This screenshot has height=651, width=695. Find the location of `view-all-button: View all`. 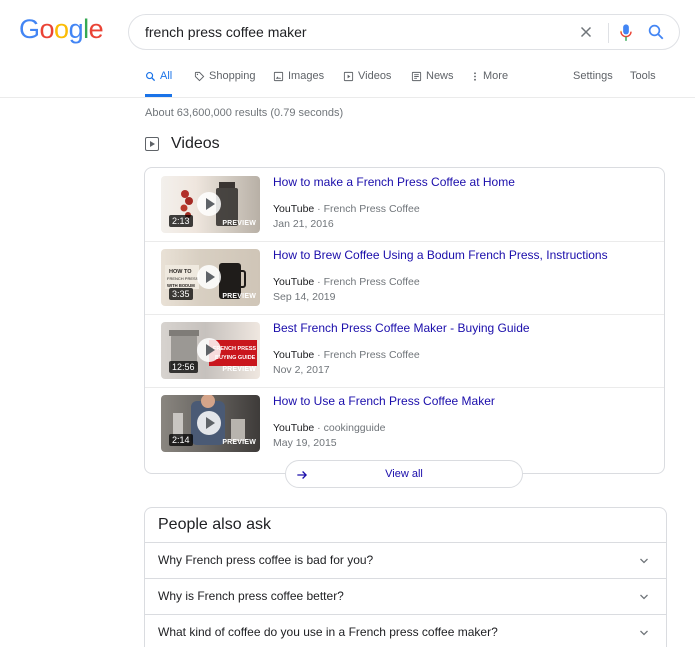

view-all-button: View all is located at coordinates (404, 474).